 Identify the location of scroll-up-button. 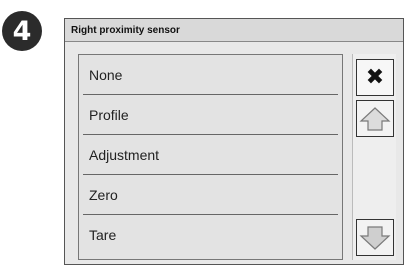
(375, 118).